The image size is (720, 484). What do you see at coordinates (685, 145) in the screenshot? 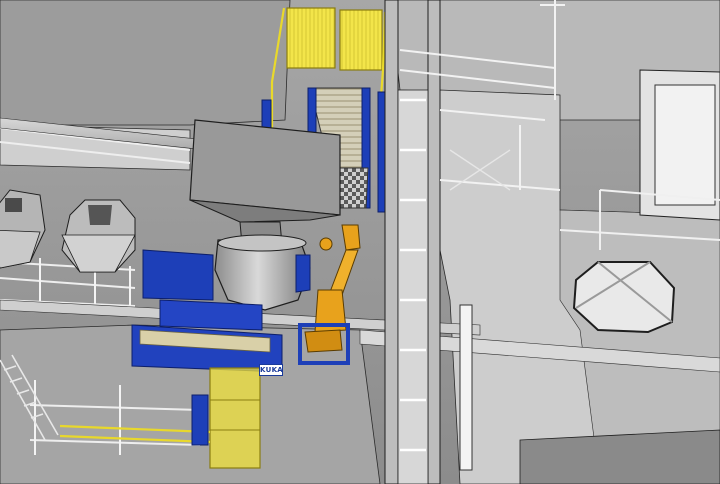
I see `right-doorway` at bounding box center [685, 145].